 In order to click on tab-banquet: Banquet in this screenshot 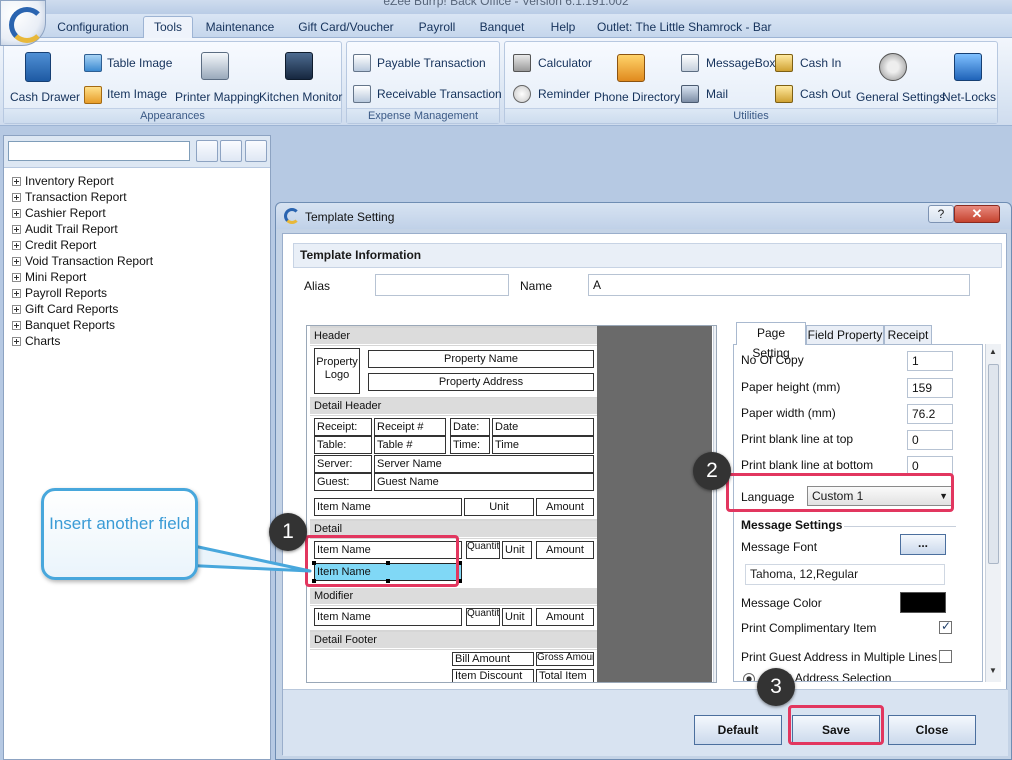, I will do `click(502, 28)`.